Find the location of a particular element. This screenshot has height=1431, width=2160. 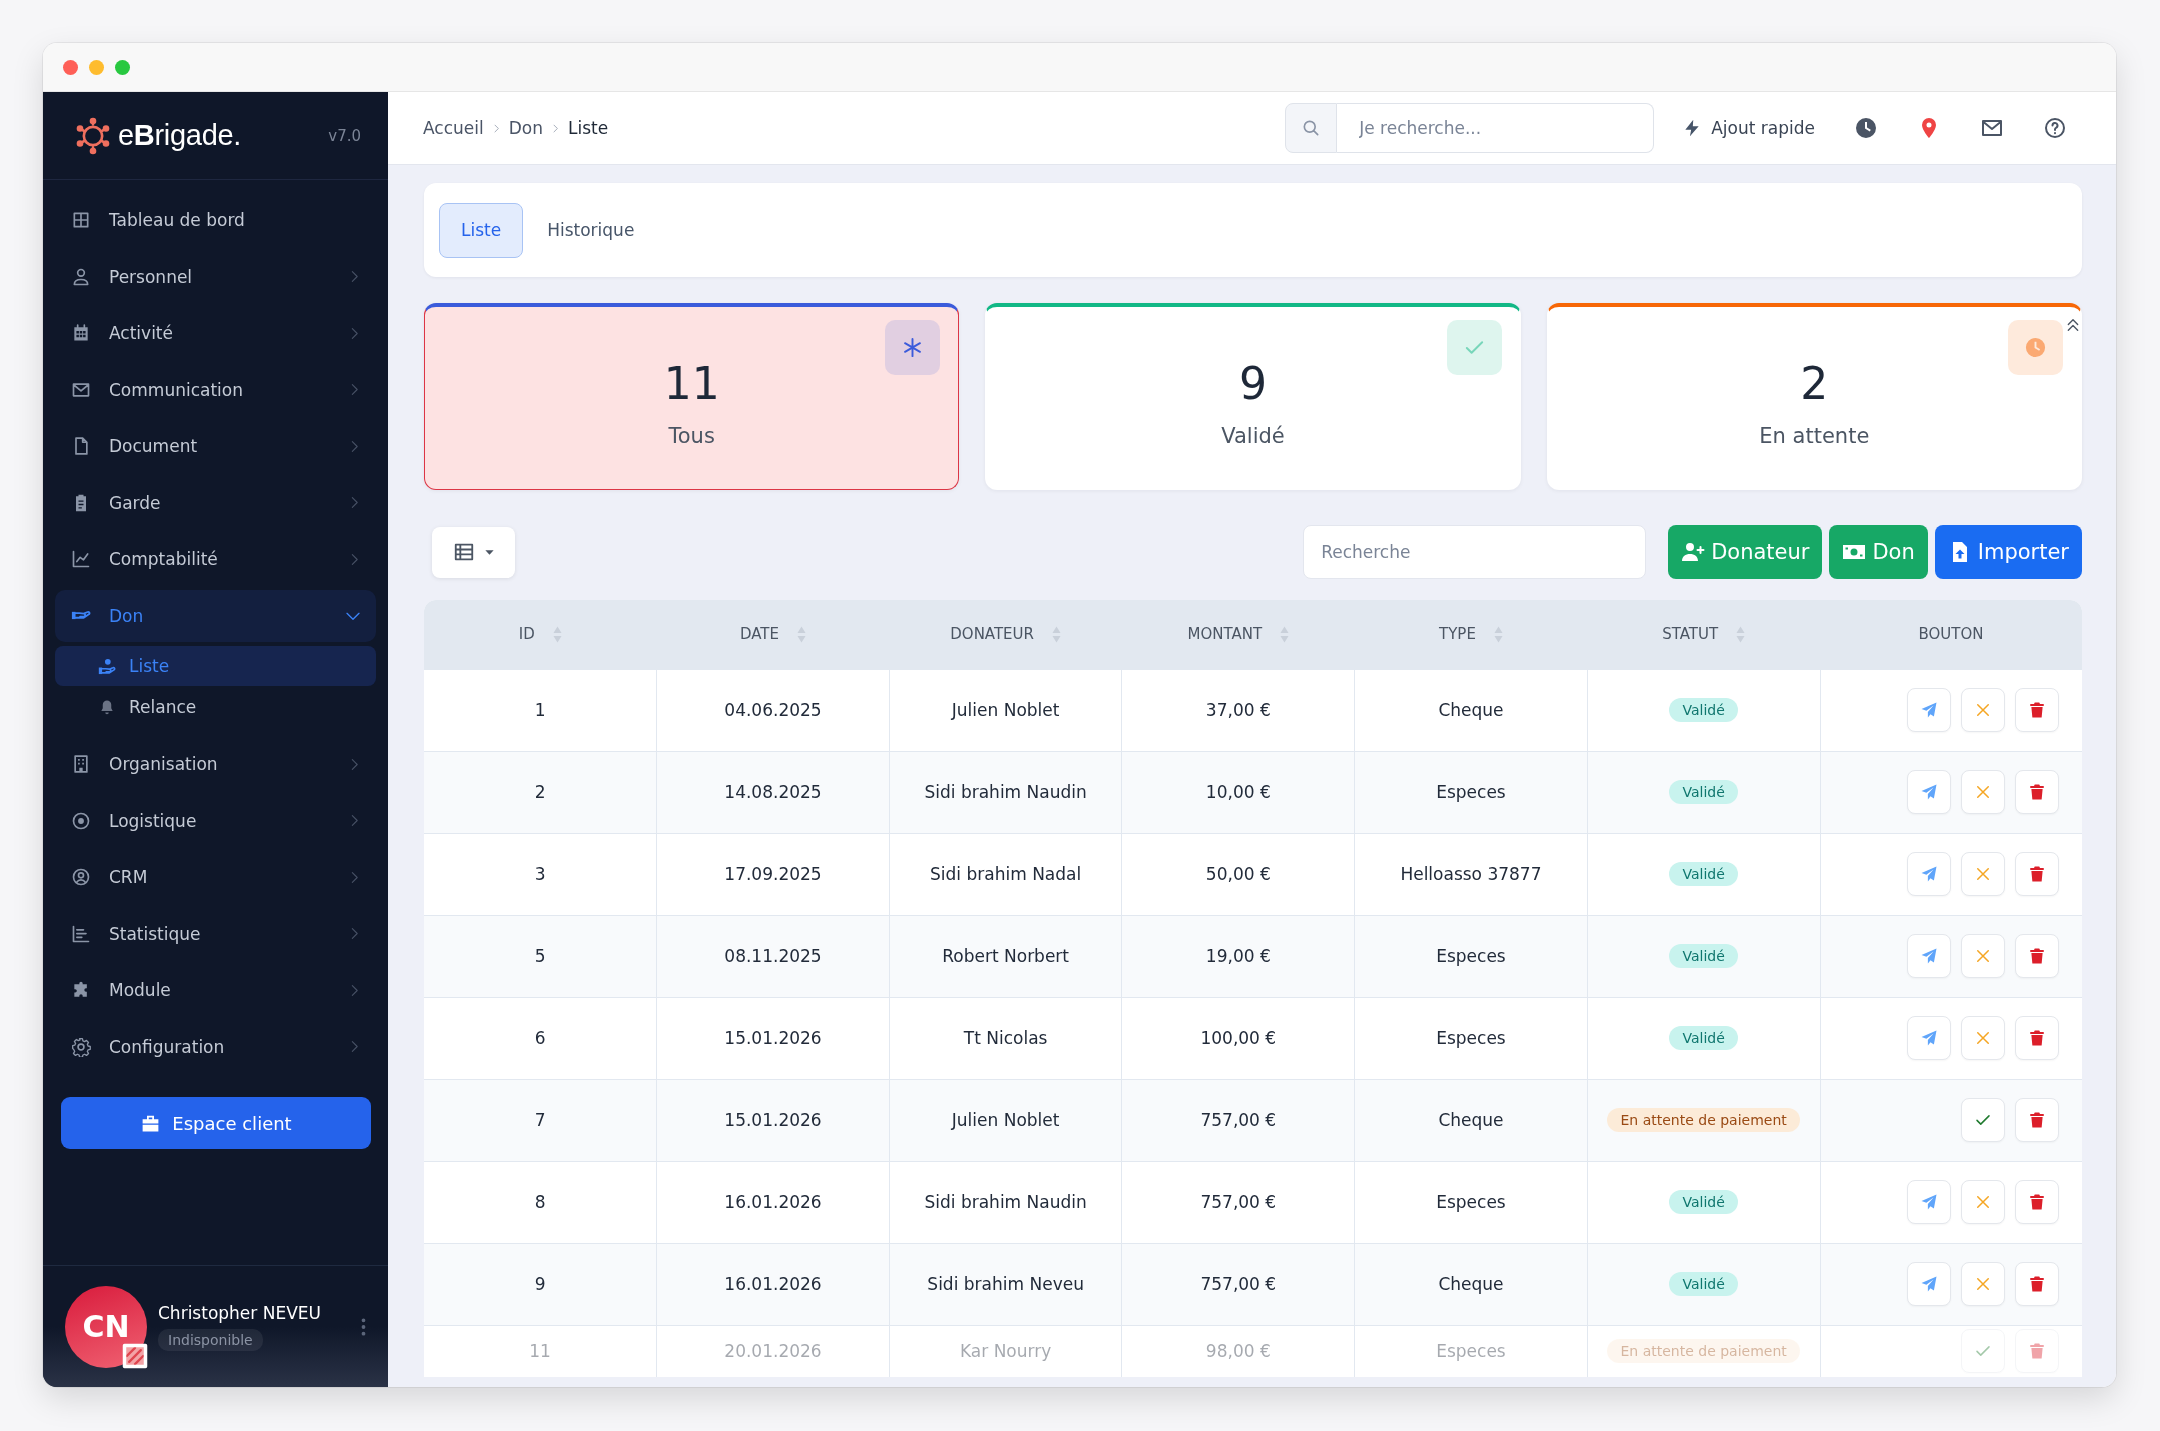

minimize-button is located at coordinates (96, 67).